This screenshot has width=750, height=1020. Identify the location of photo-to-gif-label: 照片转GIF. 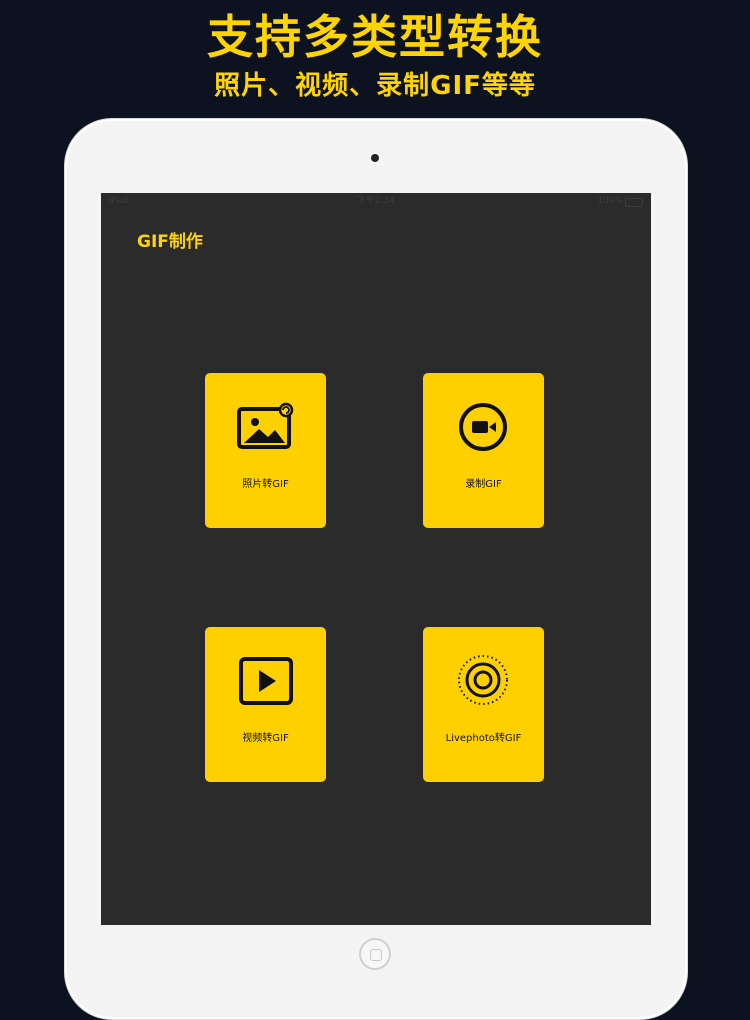
(265, 484).